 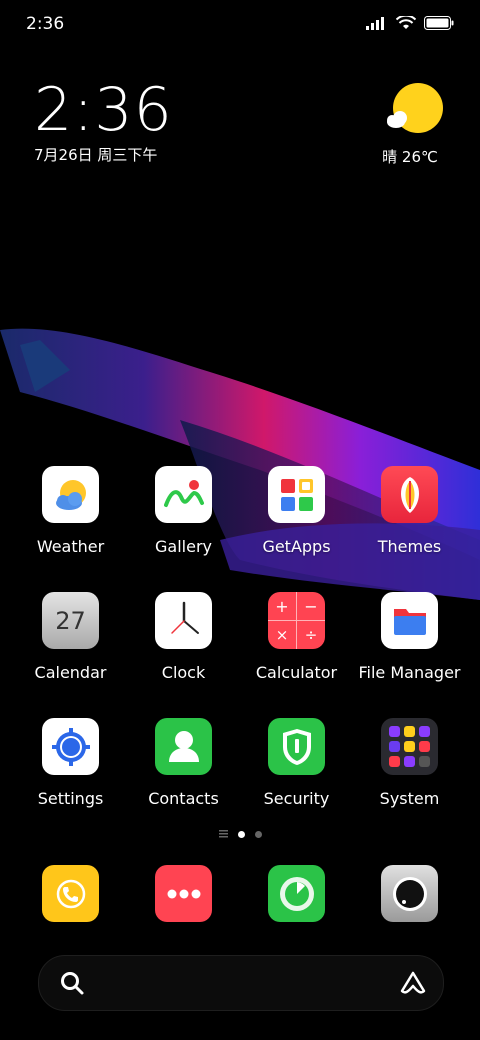 I want to click on app-themes: Themes, so click(x=409, y=529).